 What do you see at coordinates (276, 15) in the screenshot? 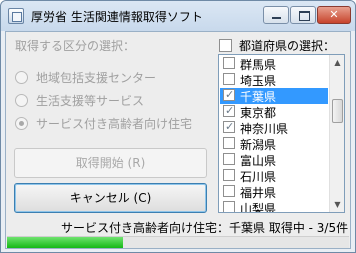
I see `minimize-button` at bounding box center [276, 15].